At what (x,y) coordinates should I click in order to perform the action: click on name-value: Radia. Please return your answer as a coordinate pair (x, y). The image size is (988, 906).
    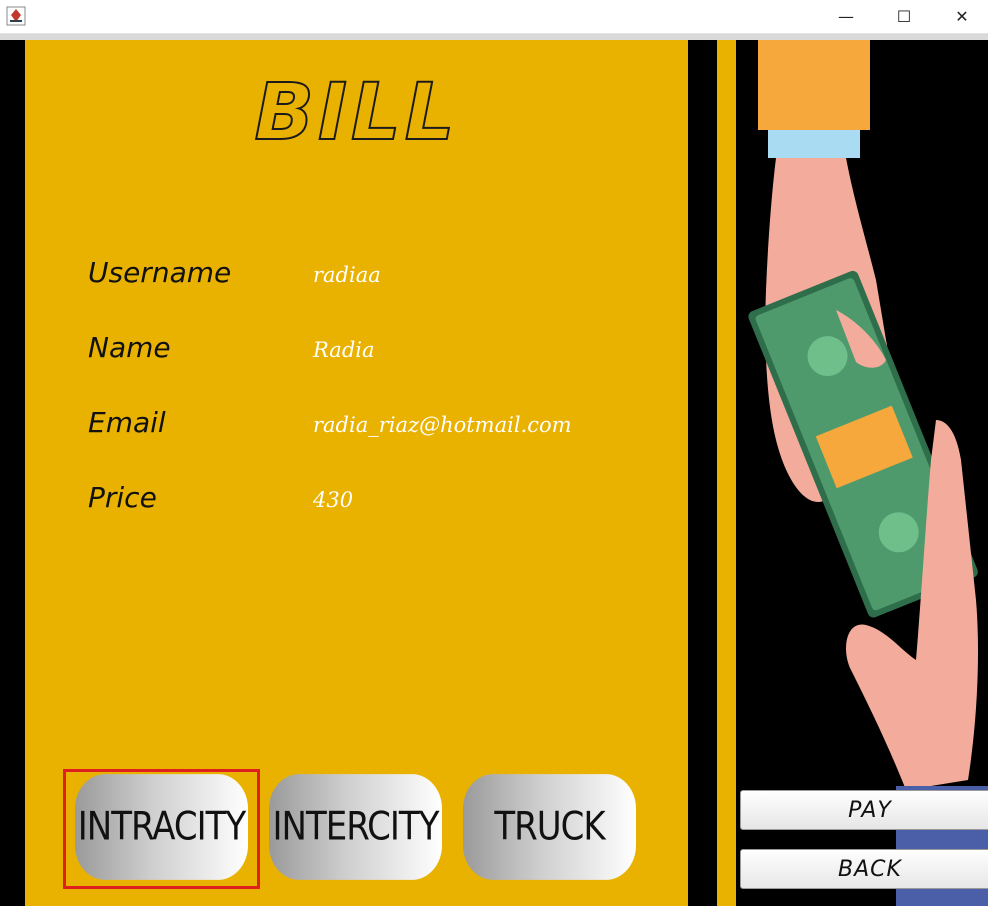
    Looking at the image, I should click on (344, 350).